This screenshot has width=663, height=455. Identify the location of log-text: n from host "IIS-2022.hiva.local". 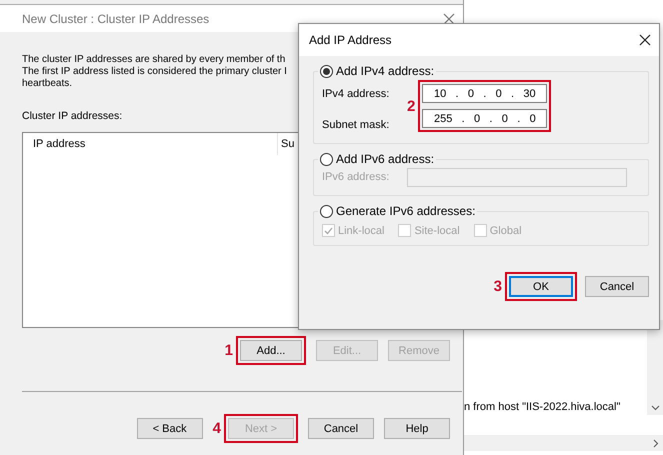
(543, 408).